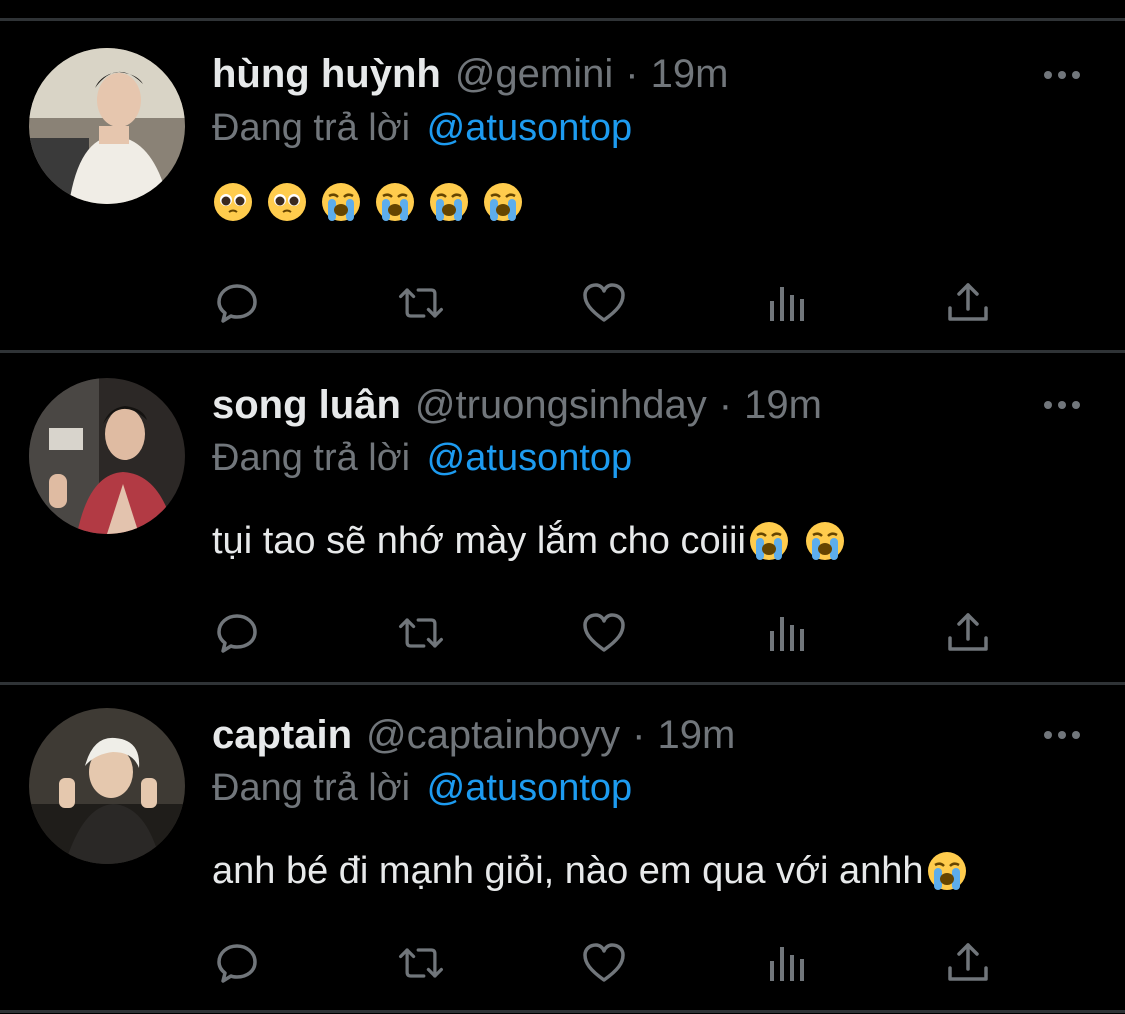  I want to click on username: @captainboyy, so click(493, 735).